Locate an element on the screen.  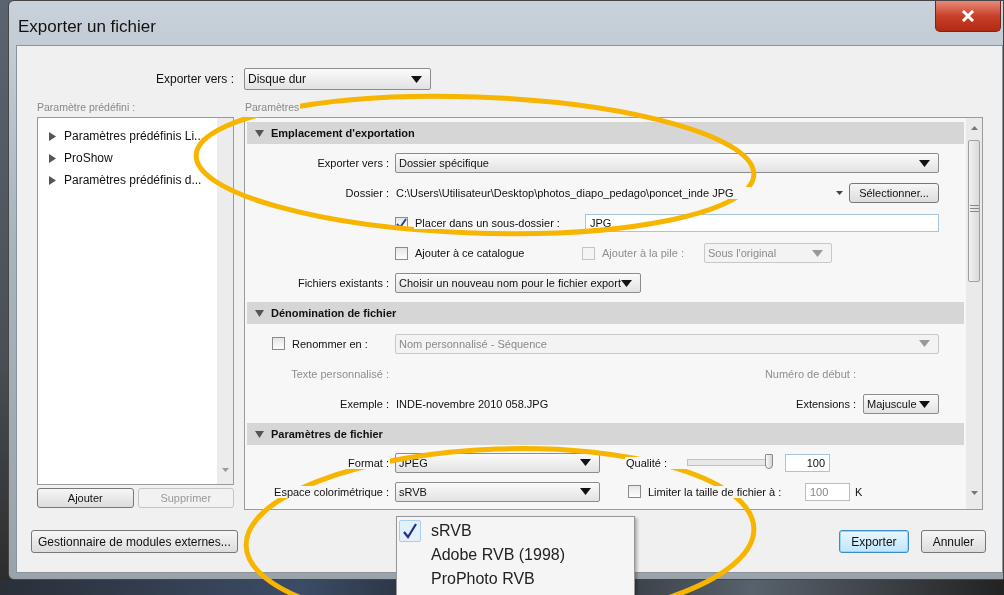
menu-item: Adobe RVB (1998) is located at coordinates (516, 555).